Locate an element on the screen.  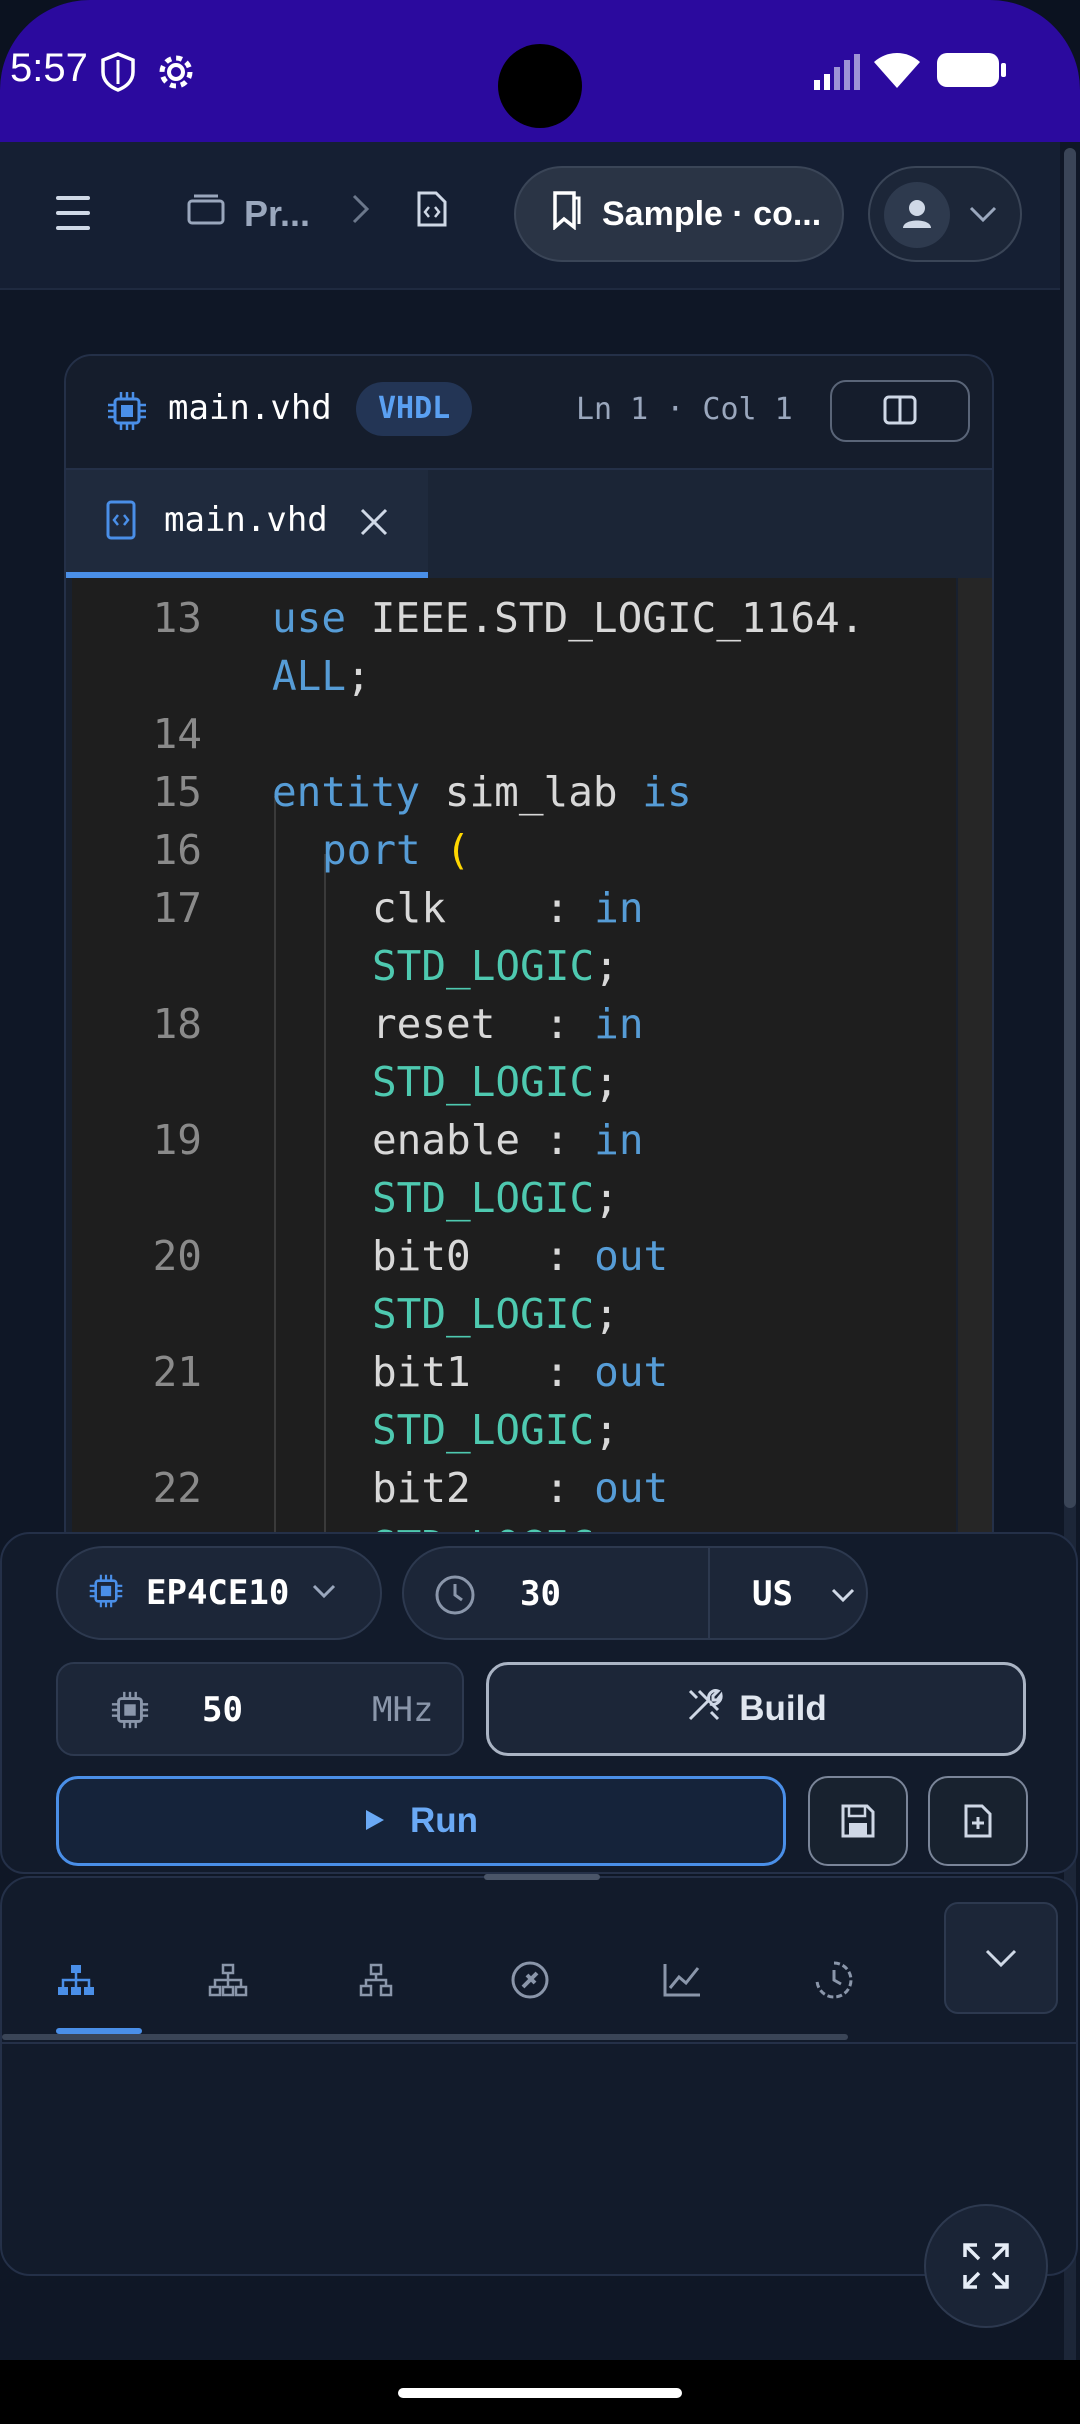
code-line: reset : in is located at coordinates (508, 1024).